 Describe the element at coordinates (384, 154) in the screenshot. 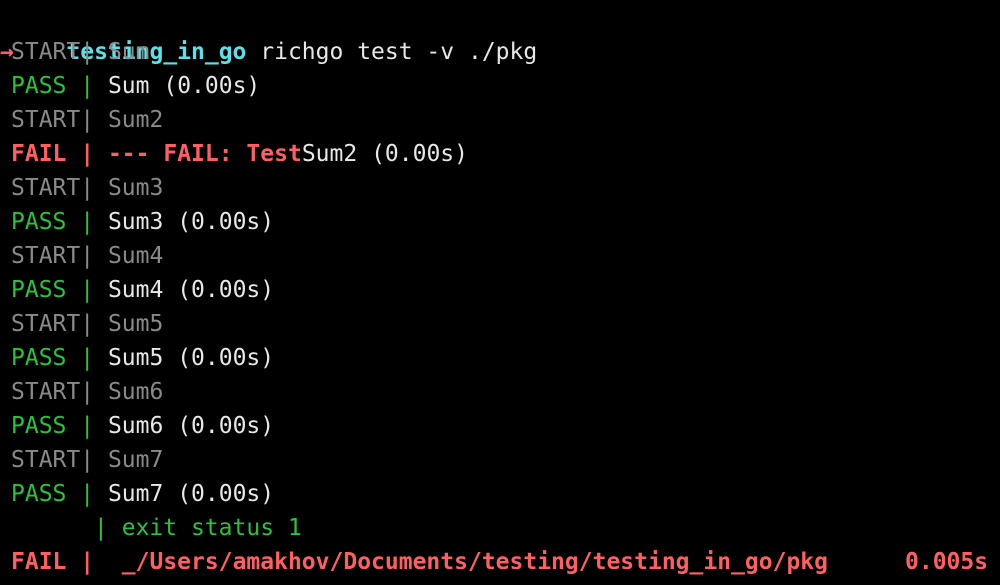

I see `fail-suffix-text: Sum2 (0.00s)` at that location.